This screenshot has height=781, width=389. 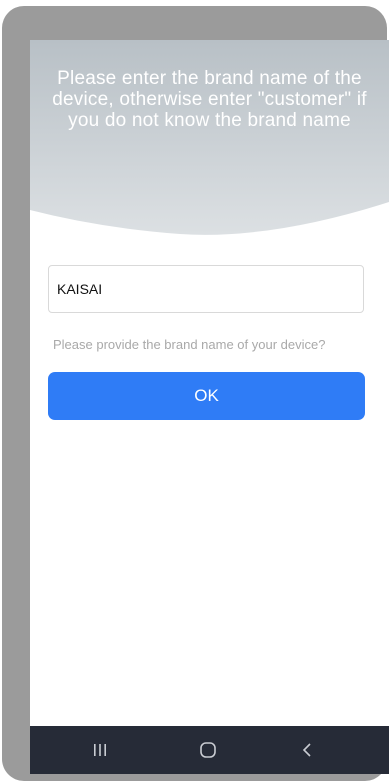 I want to click on home-button, so click(x=208, y=750).